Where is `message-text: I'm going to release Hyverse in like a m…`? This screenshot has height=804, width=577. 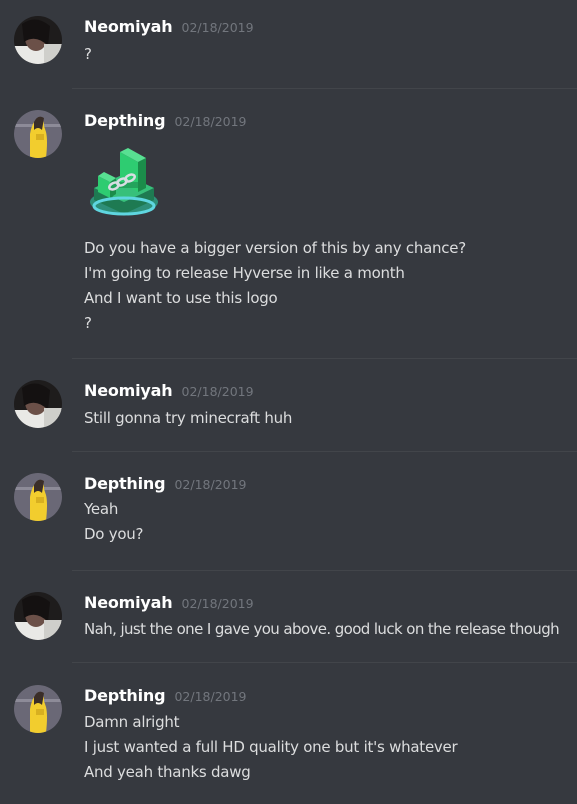
message-text: I'm going to release Hyverse in like a m… is located at coordinates (244, 273).